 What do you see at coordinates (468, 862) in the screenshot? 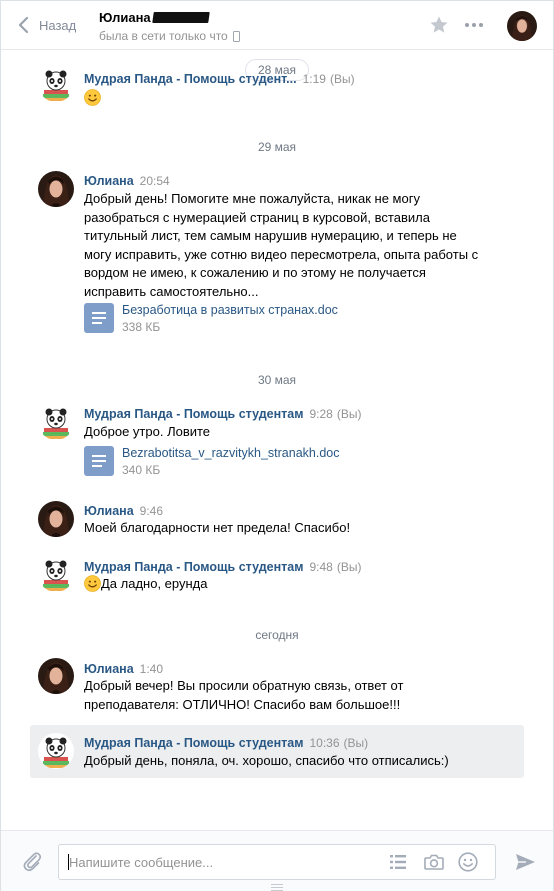
I see `smile-icon` at bounding box center [468, 862].